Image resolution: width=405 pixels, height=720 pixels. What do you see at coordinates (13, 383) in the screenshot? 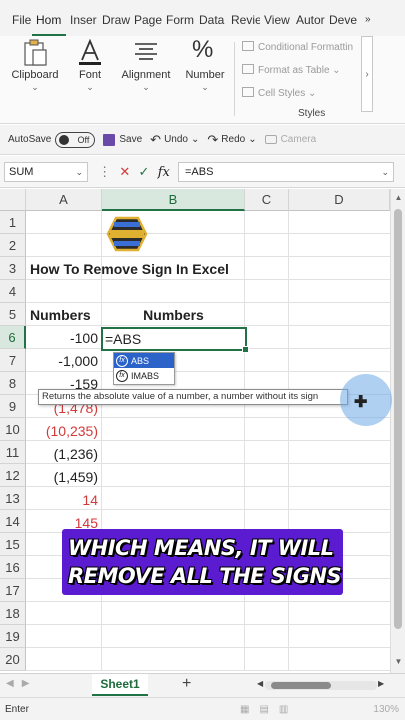
I see `row-header-8: 8` at bounding box center [13, 383].